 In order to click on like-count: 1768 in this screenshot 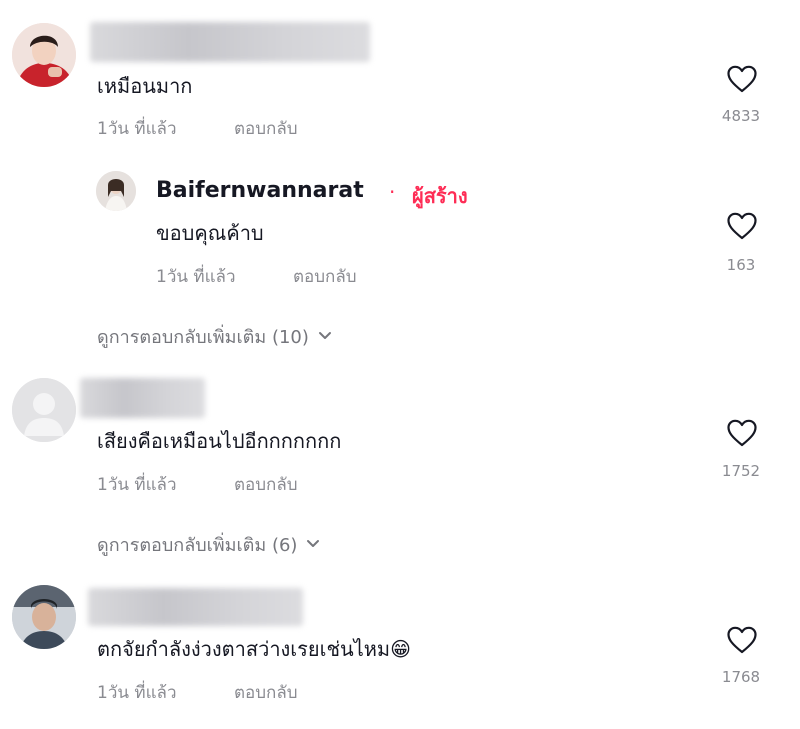, I will do `click(741, 677)`.